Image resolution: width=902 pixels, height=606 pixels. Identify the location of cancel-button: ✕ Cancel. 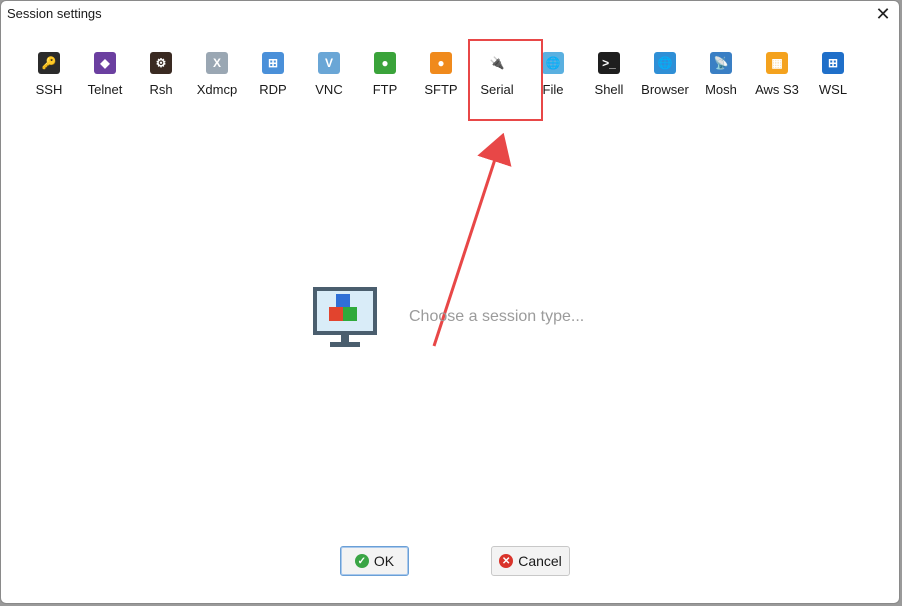
(530, 561).